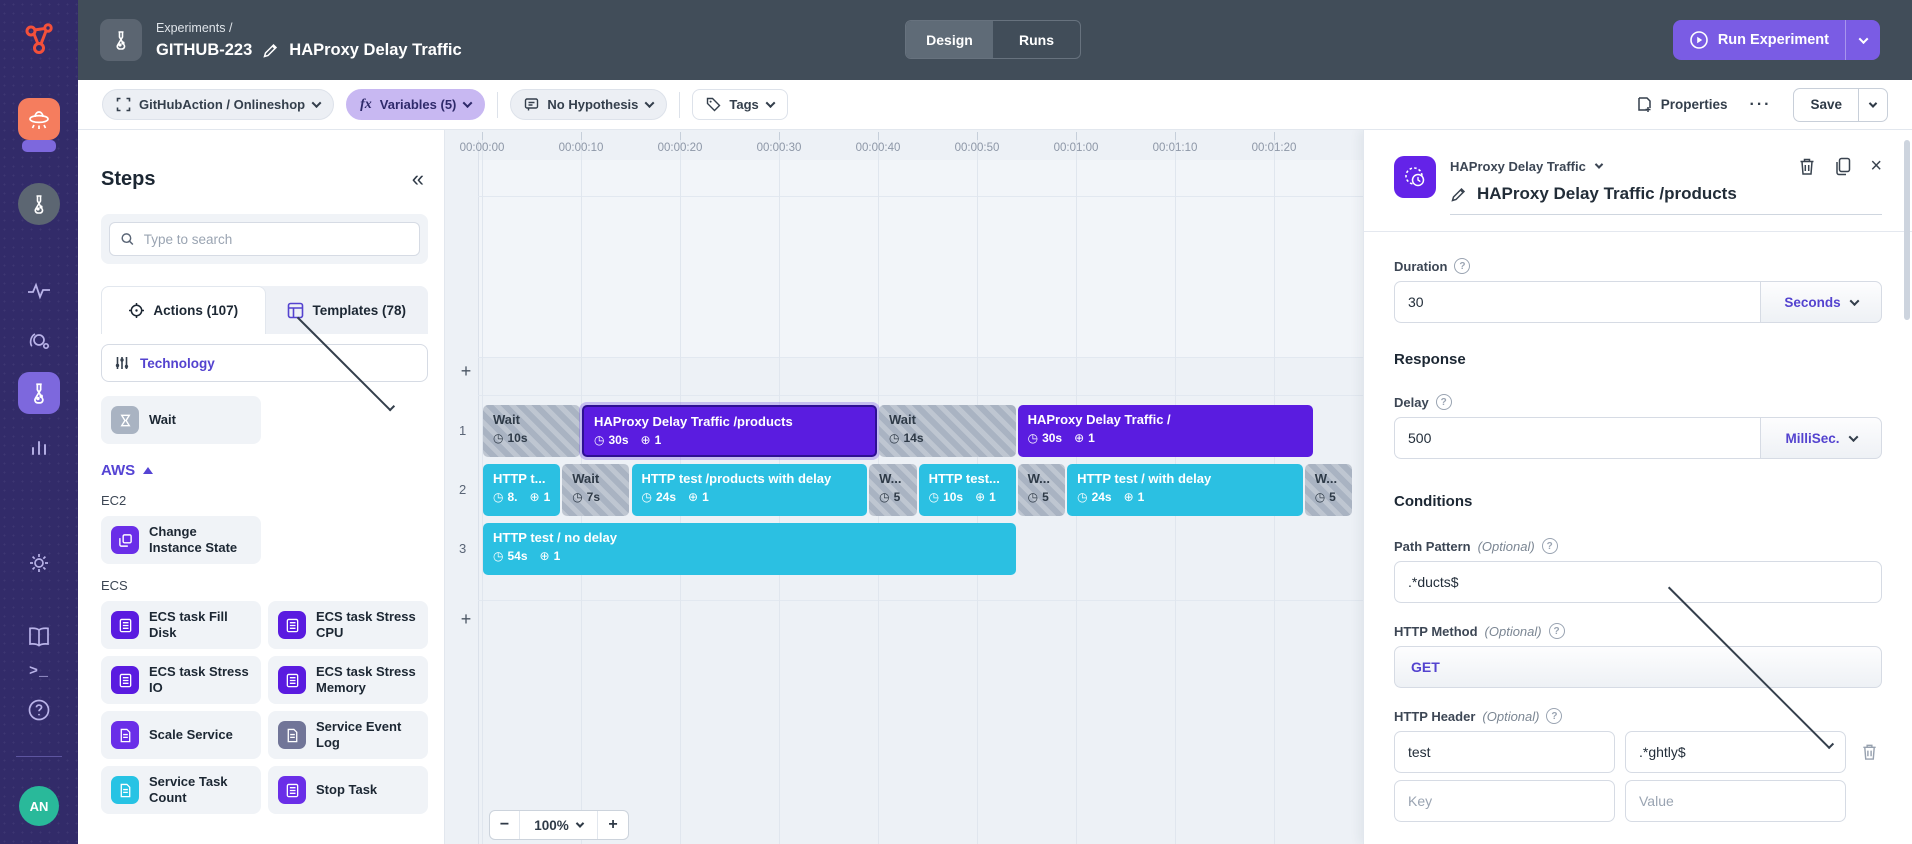  I want to click on step-library-item: Scale Service, so click(181, 735).